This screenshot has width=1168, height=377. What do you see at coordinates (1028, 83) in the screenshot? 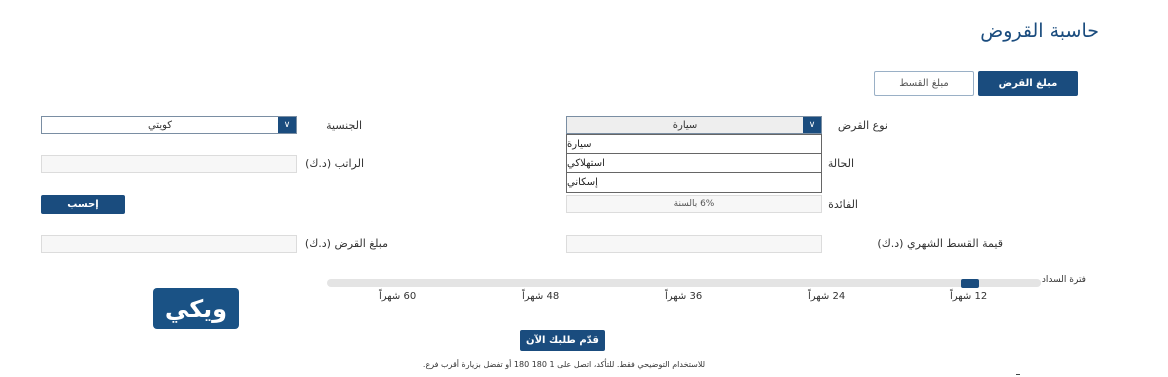
I see `tab-loan-amount: مبلغ القرض` at bounding box center [1028, 83].